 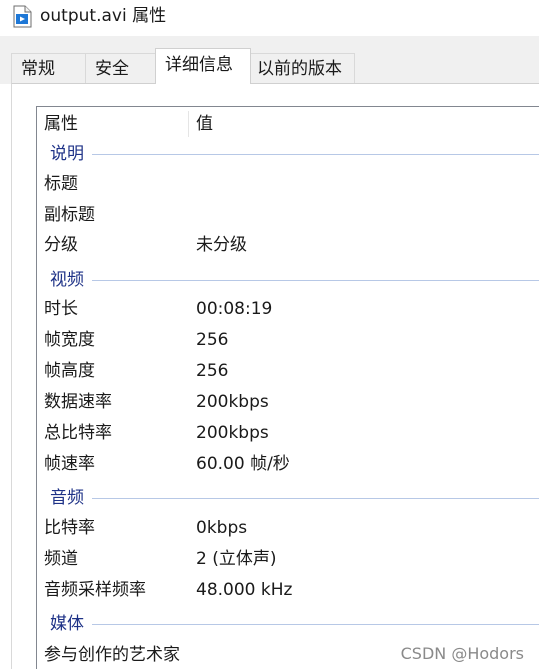 I want to click on tab-security-label: 安全, so click(x=112, y=69).